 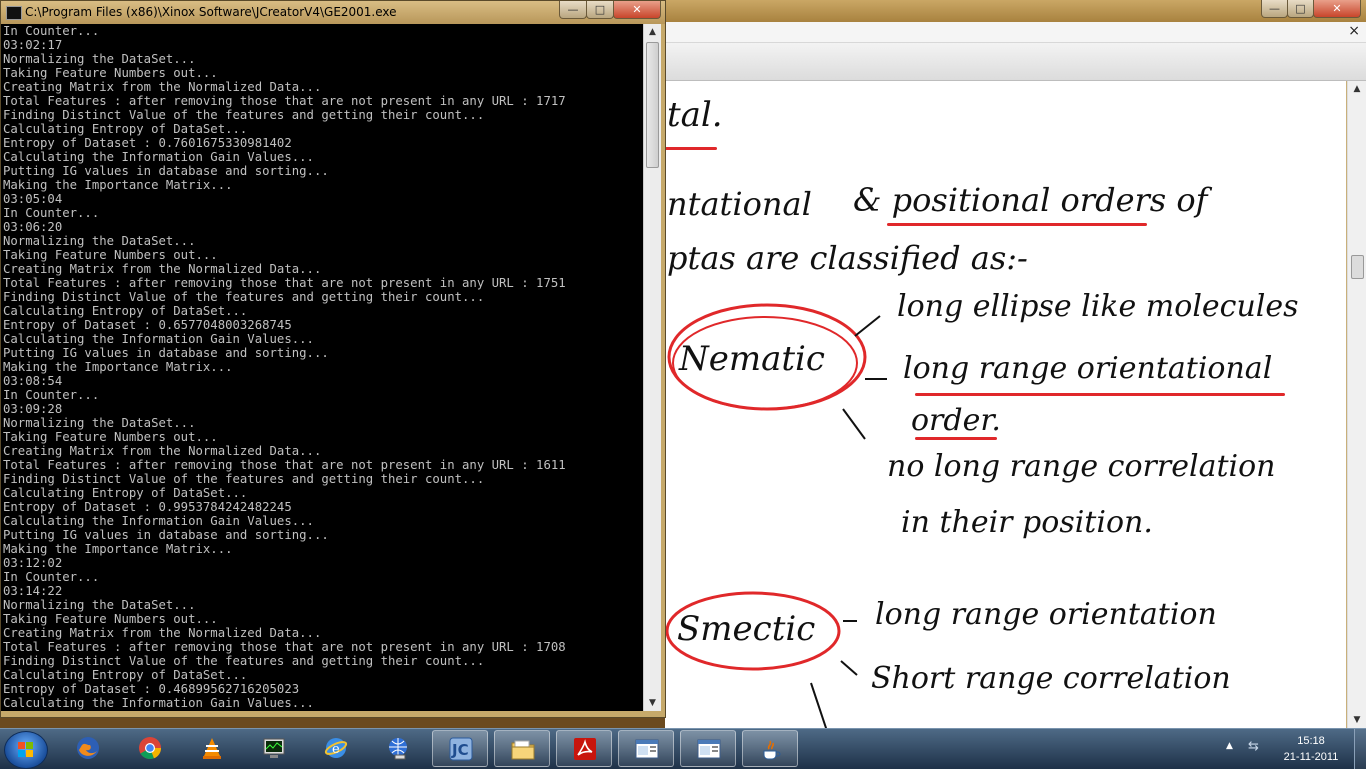 I want to click on network-icon, so click(x=398, y=749).